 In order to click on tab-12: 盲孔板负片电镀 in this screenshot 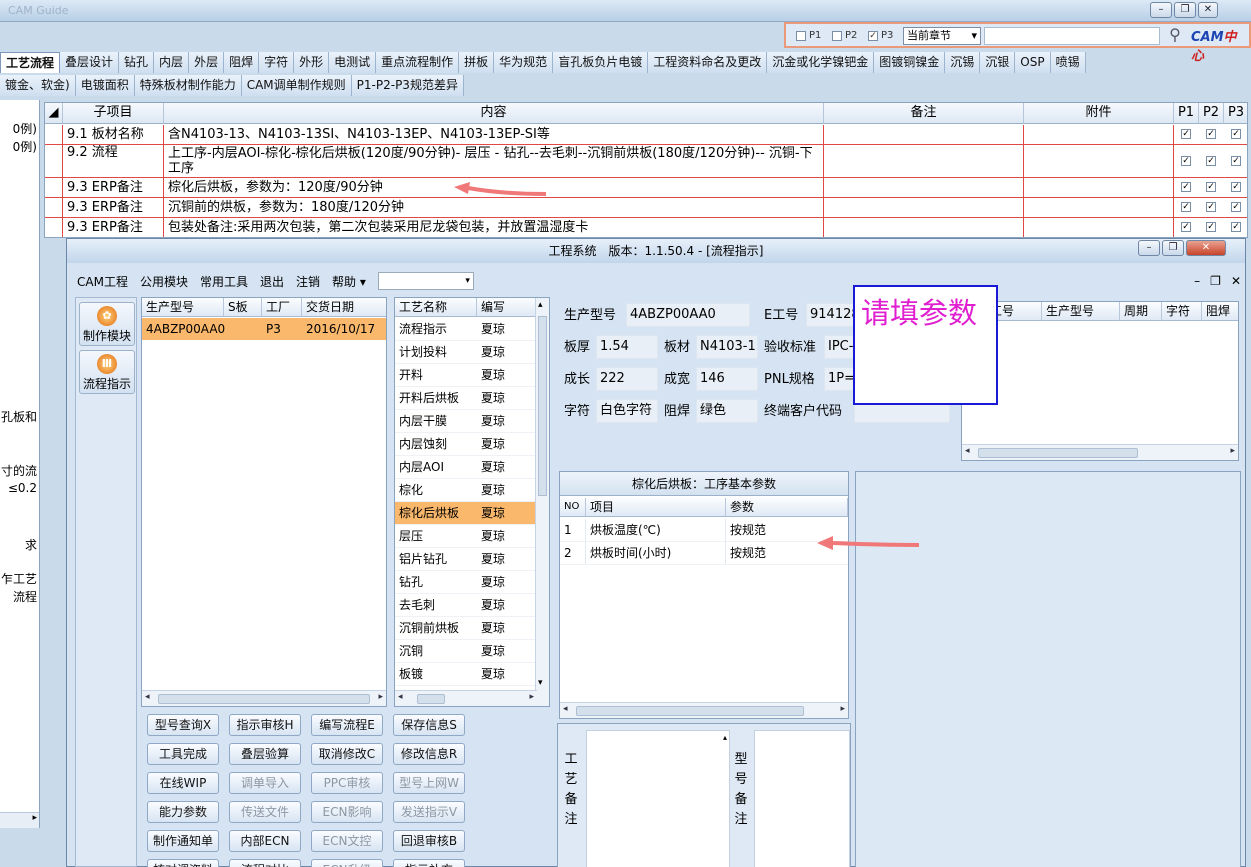, I will do `click(601, 62)`.